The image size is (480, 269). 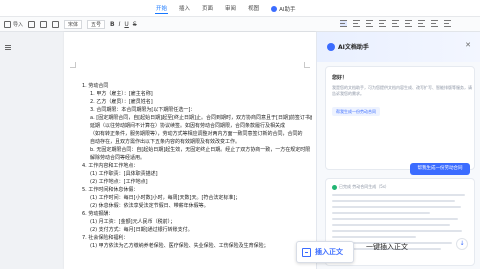 I want to click on redo-icon, so click(x=44, y=24).